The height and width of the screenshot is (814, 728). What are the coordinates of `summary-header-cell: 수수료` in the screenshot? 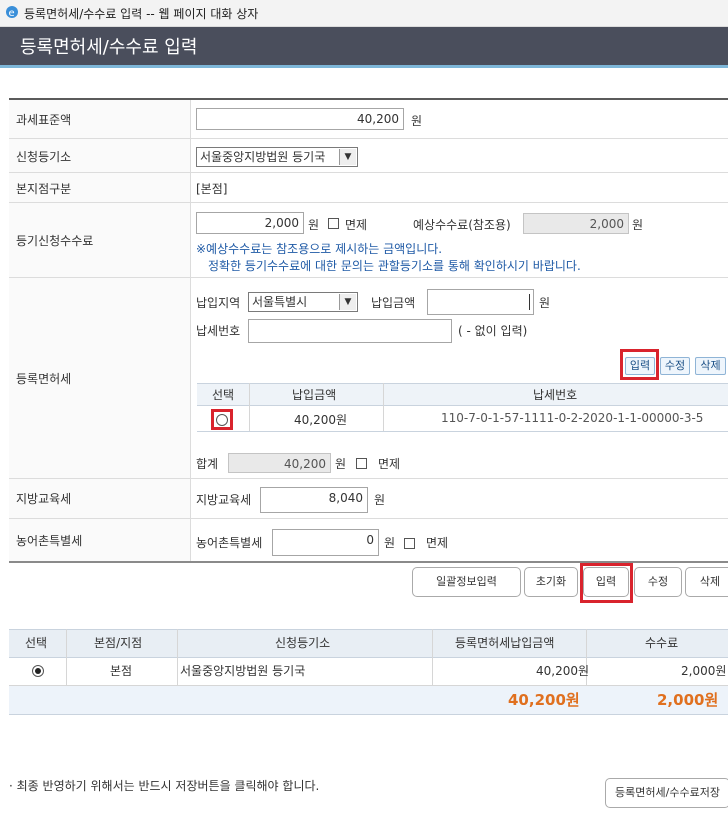 It's located at (662, 643).